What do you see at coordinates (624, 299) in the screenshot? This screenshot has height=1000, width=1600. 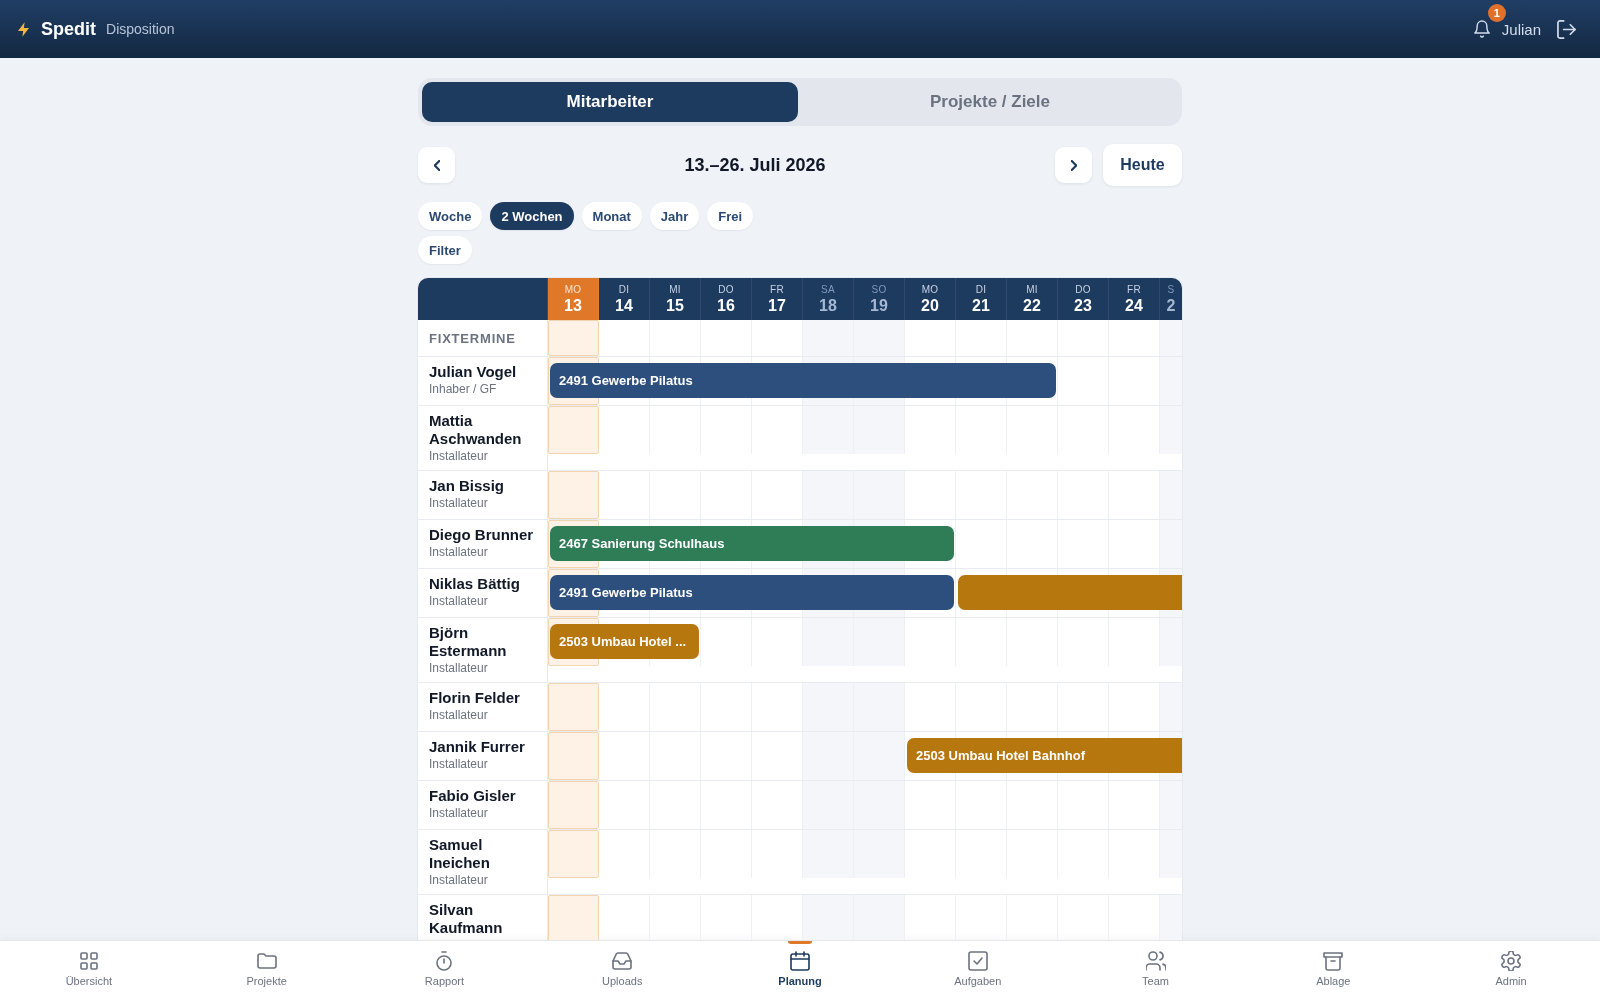 I see `day-header: DI 14` at bounding box center [624, 299].